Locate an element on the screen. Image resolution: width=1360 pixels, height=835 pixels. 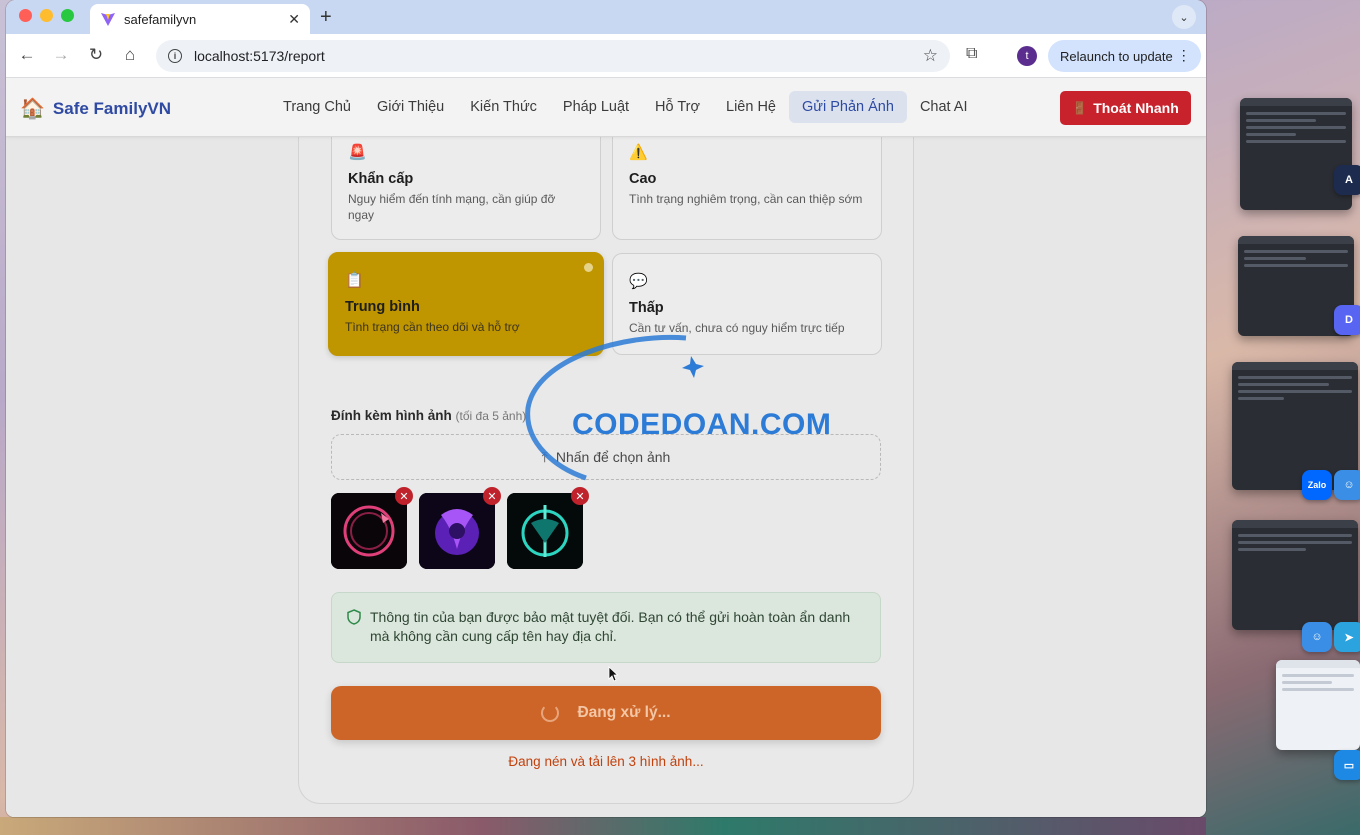
nav-chat-ai: Chat AI is located at coordinates (944, 107).